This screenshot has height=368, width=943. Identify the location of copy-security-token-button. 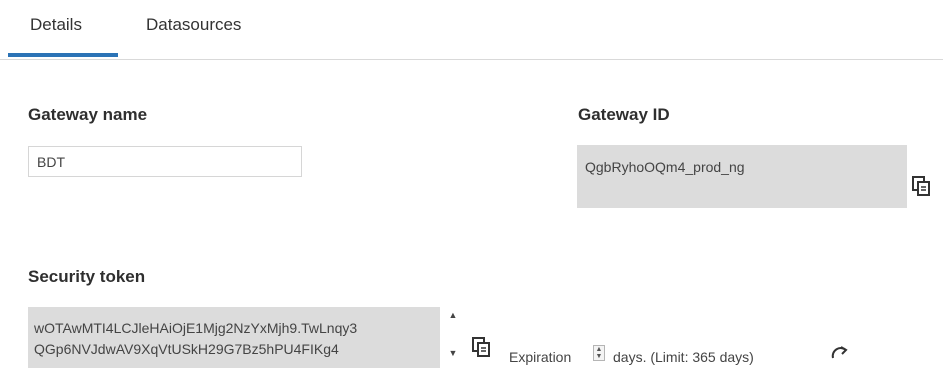
(481, 347).